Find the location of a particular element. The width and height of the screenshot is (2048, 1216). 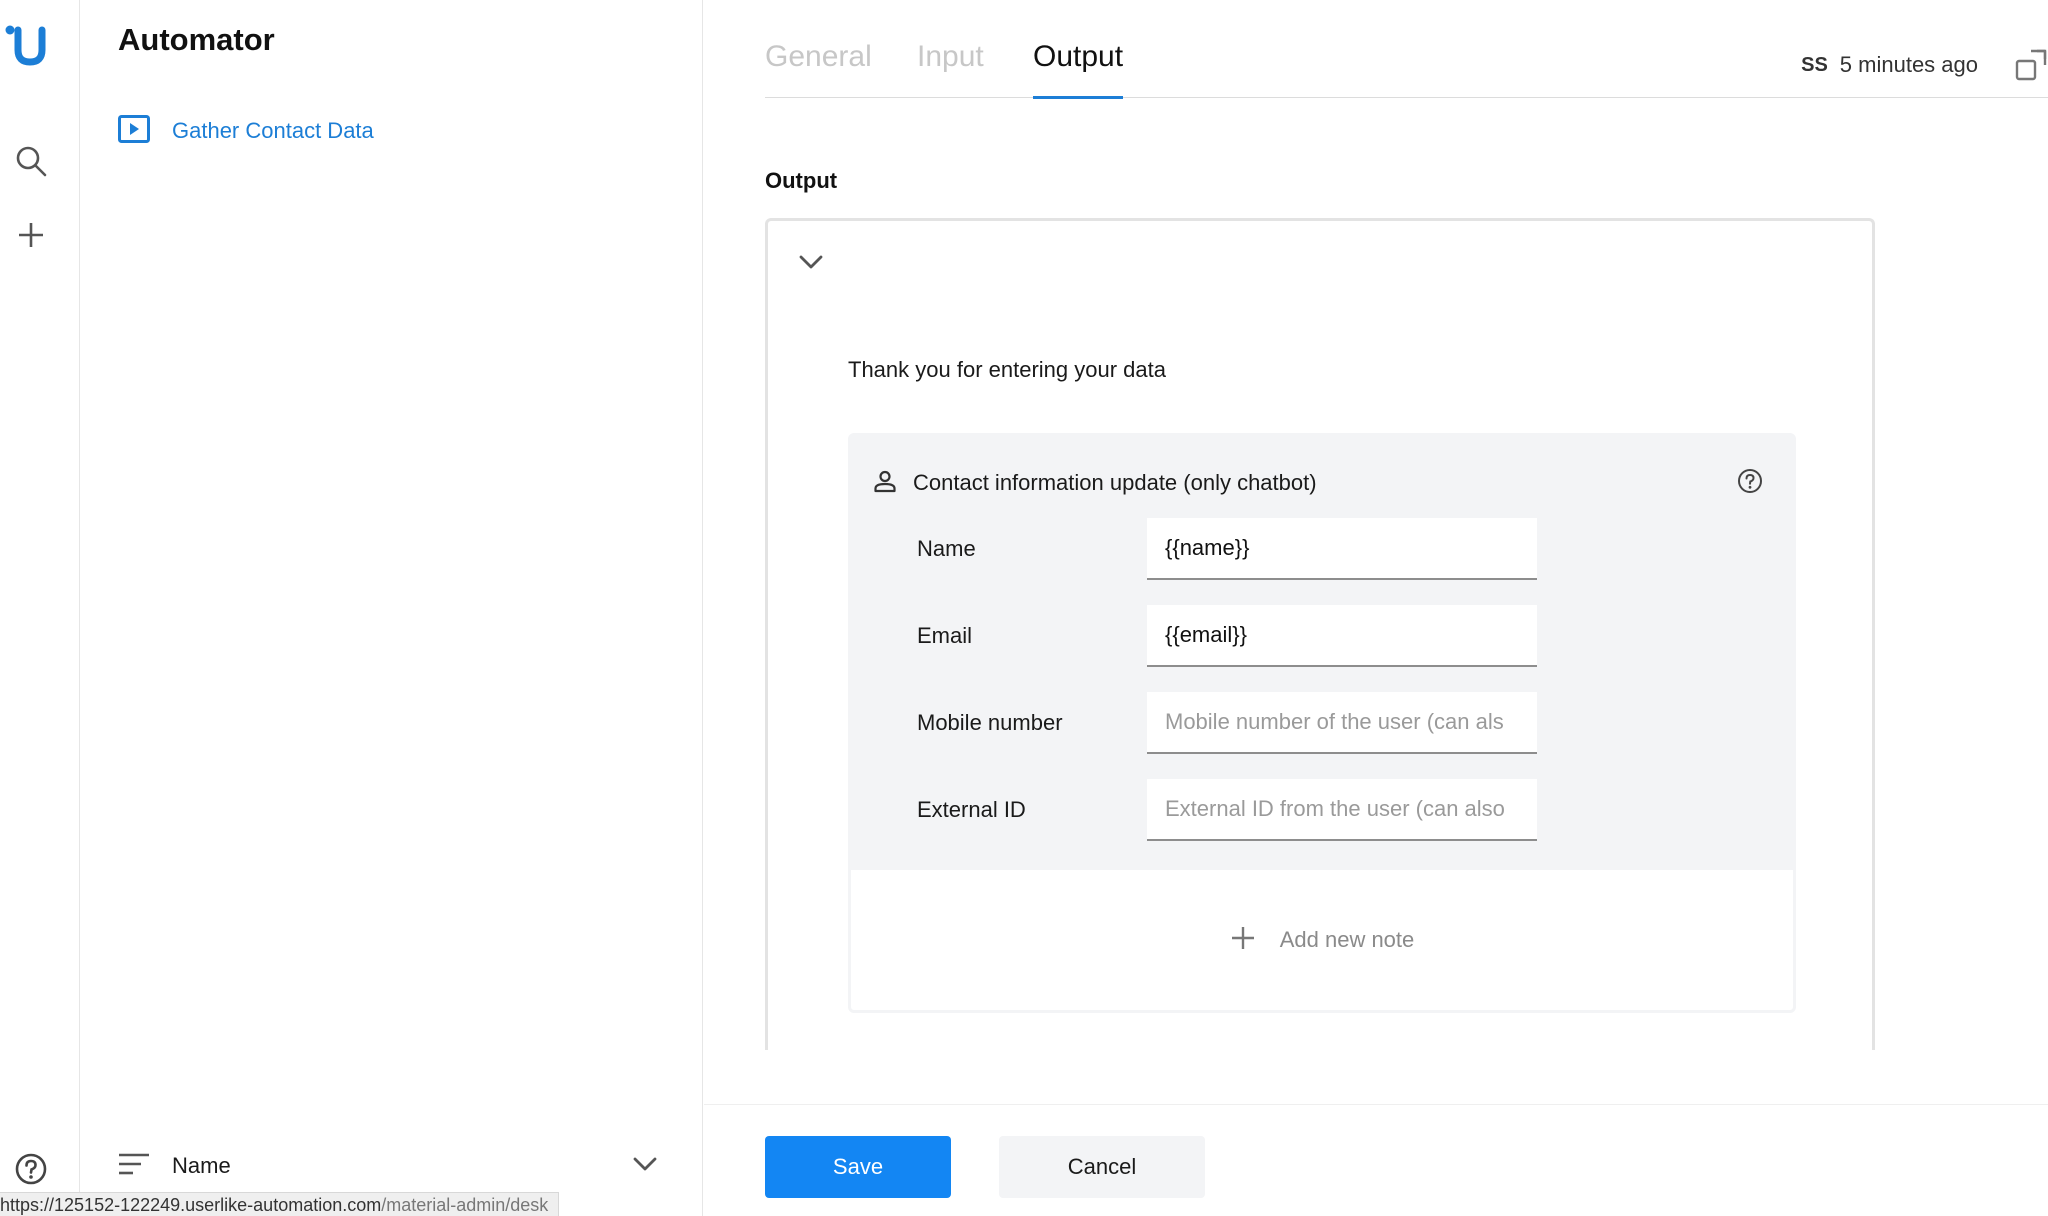

field-label-mobile: Mobile number is located at coordinates (990, 722).